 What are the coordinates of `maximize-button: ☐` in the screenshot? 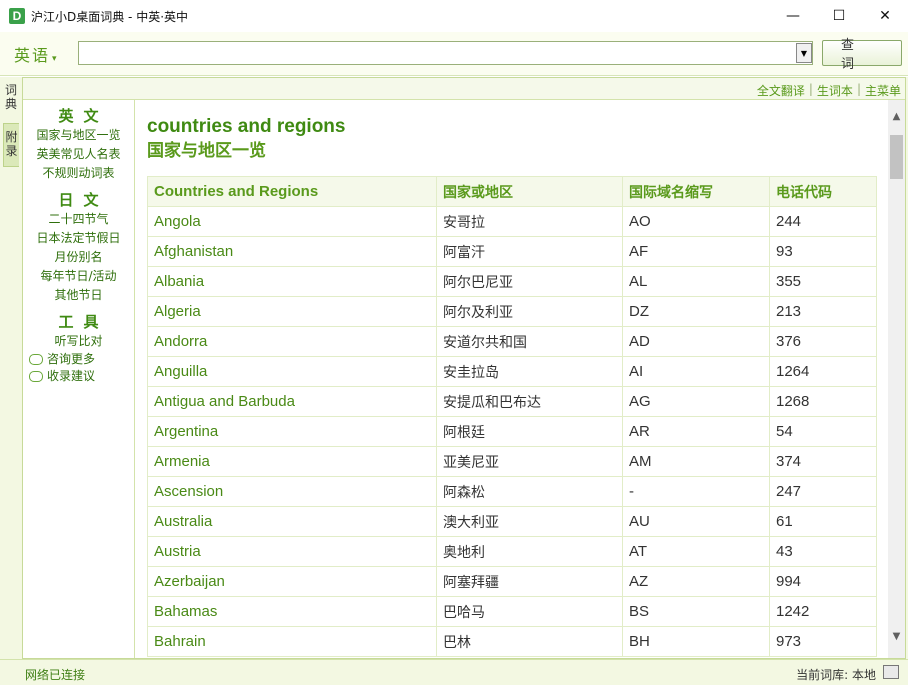 It's located at (839, 16).